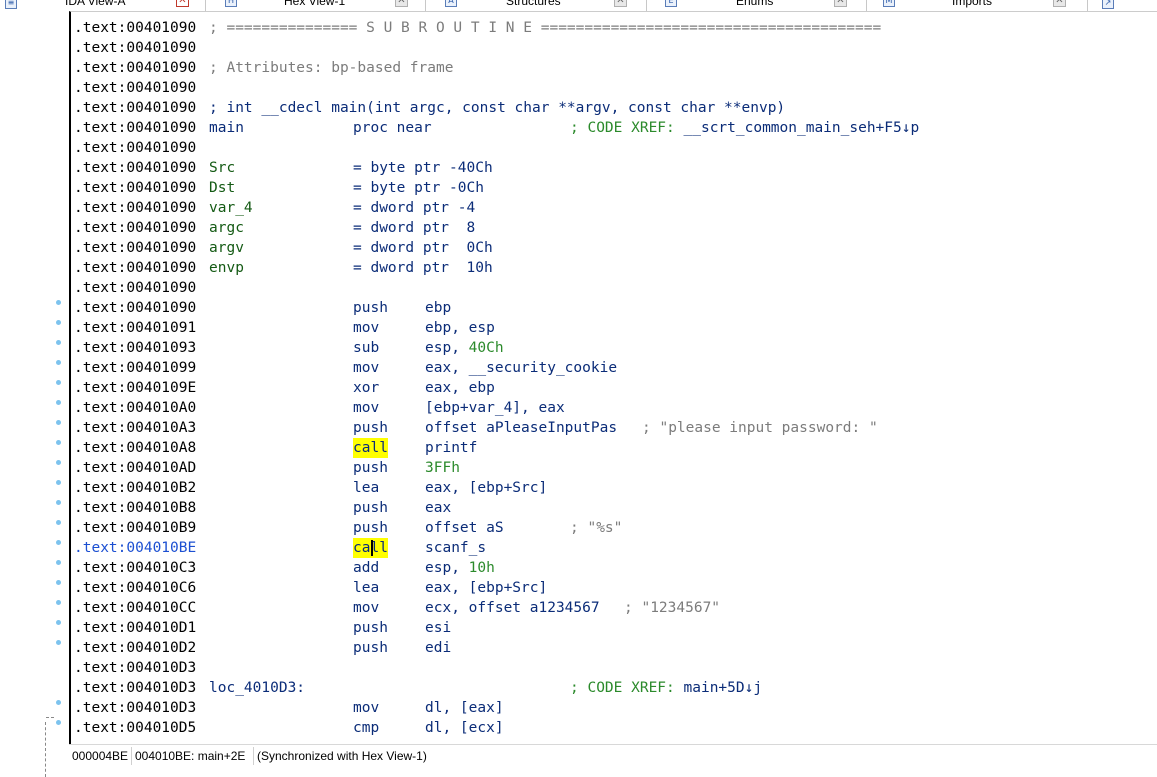  Describe the element at coordinates (521, 428) in the screenshot. I see `operand: offset aPleaseInputPas` at that location.